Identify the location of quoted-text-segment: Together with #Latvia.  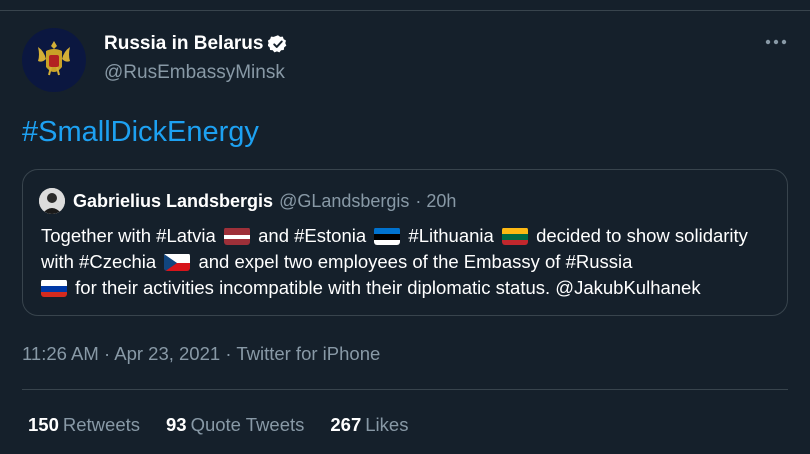
(128, 235).